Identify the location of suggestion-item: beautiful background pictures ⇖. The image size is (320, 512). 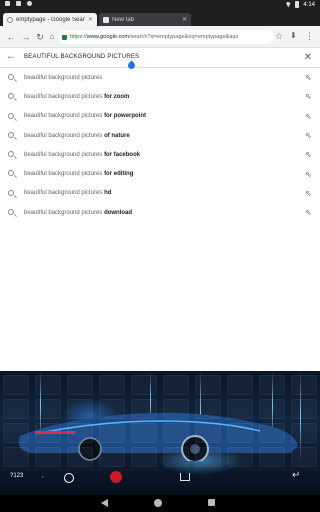
(160, 77).